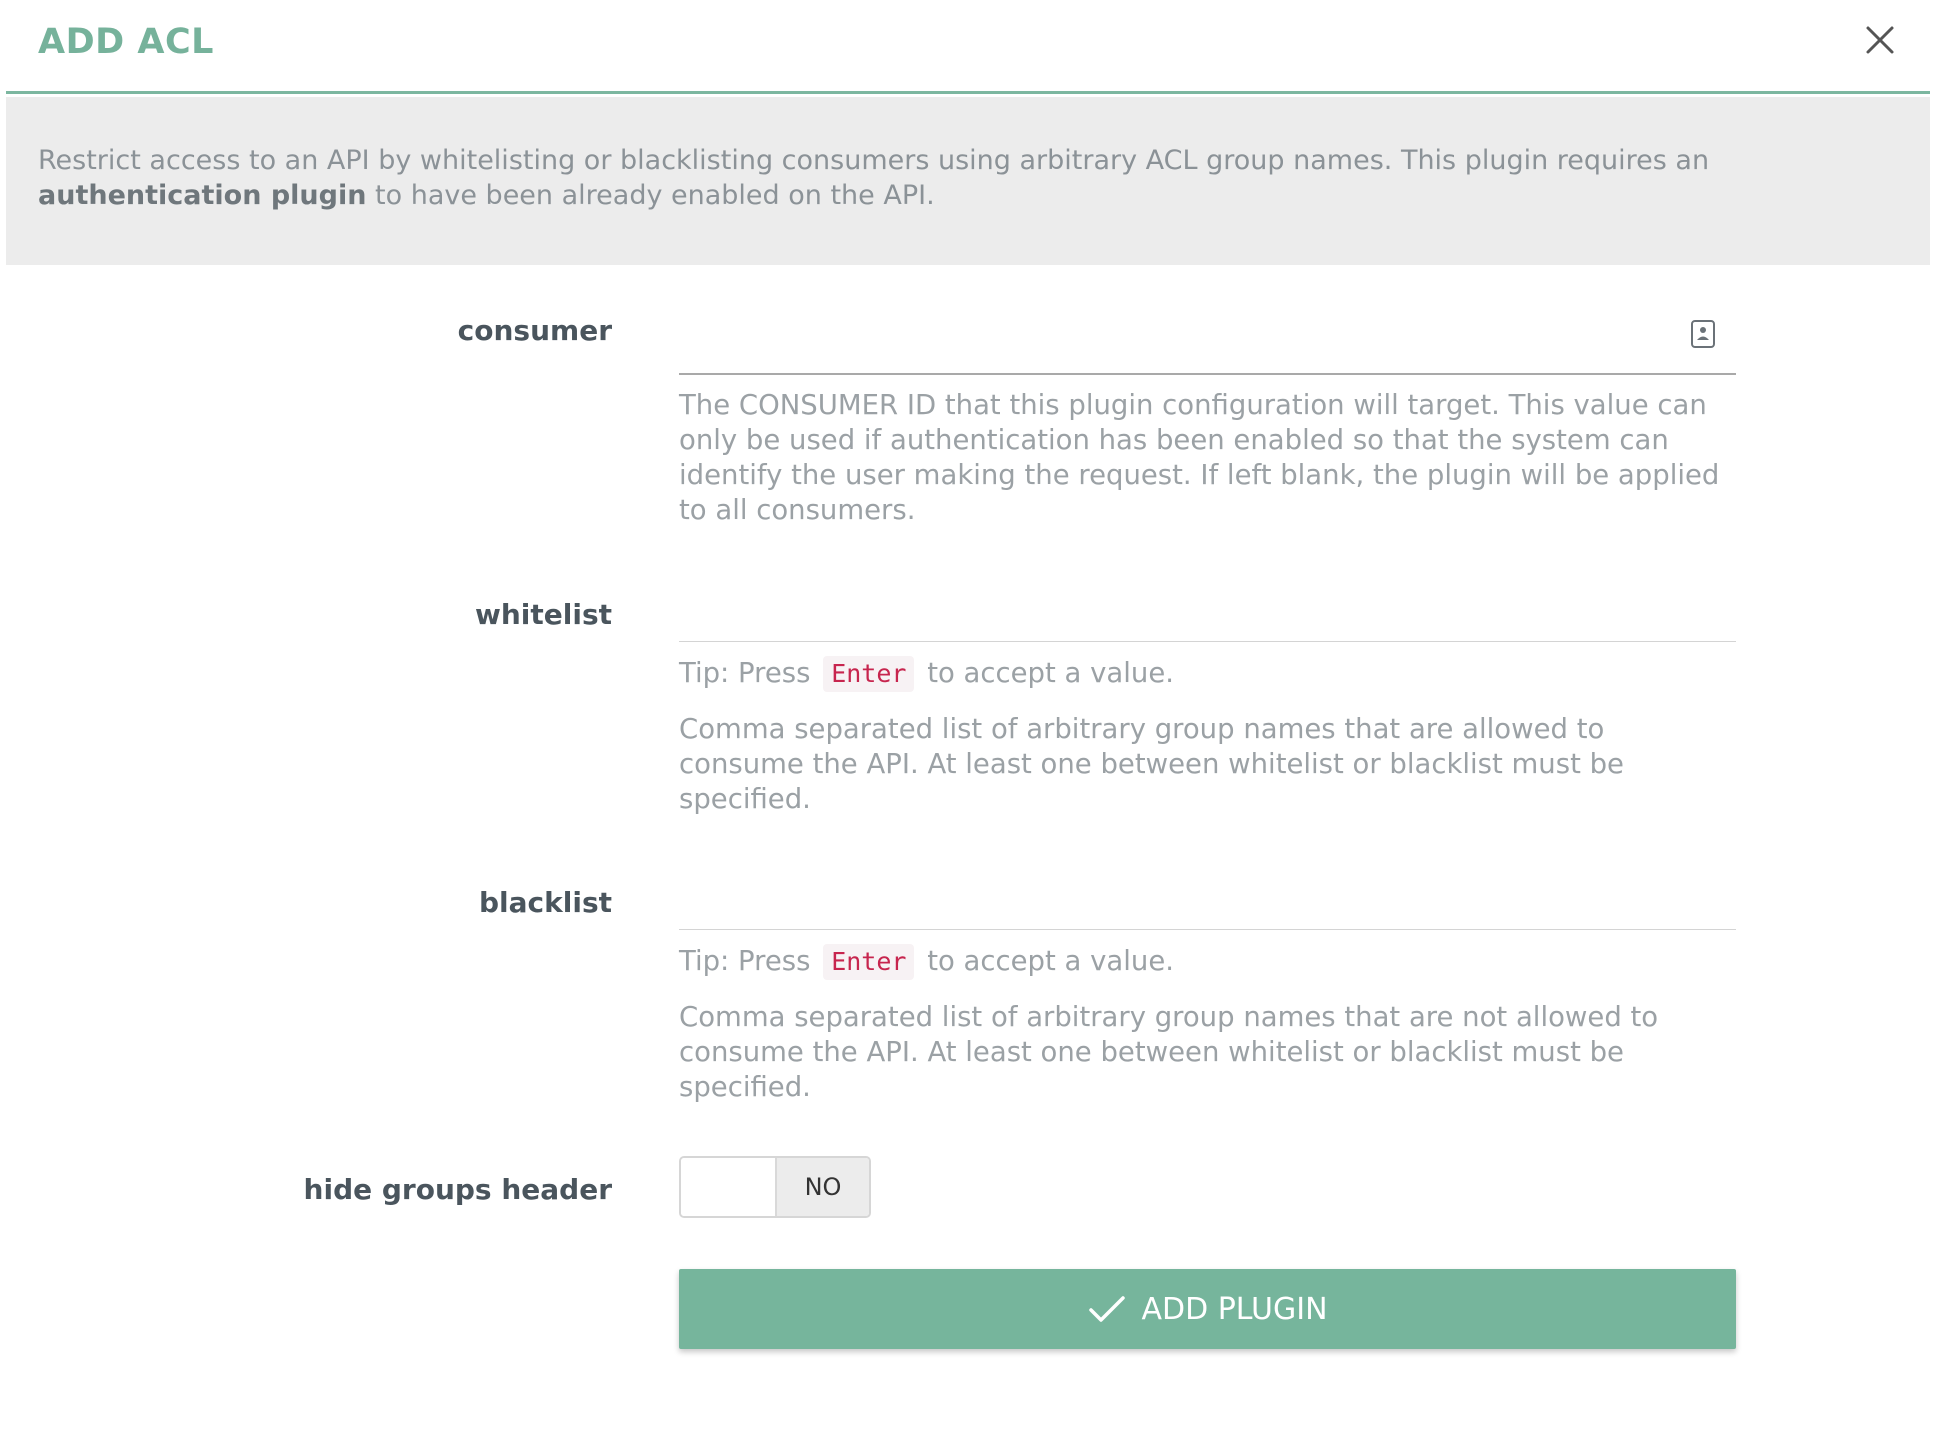  I want to click on close-icon, so click(1880, 40).